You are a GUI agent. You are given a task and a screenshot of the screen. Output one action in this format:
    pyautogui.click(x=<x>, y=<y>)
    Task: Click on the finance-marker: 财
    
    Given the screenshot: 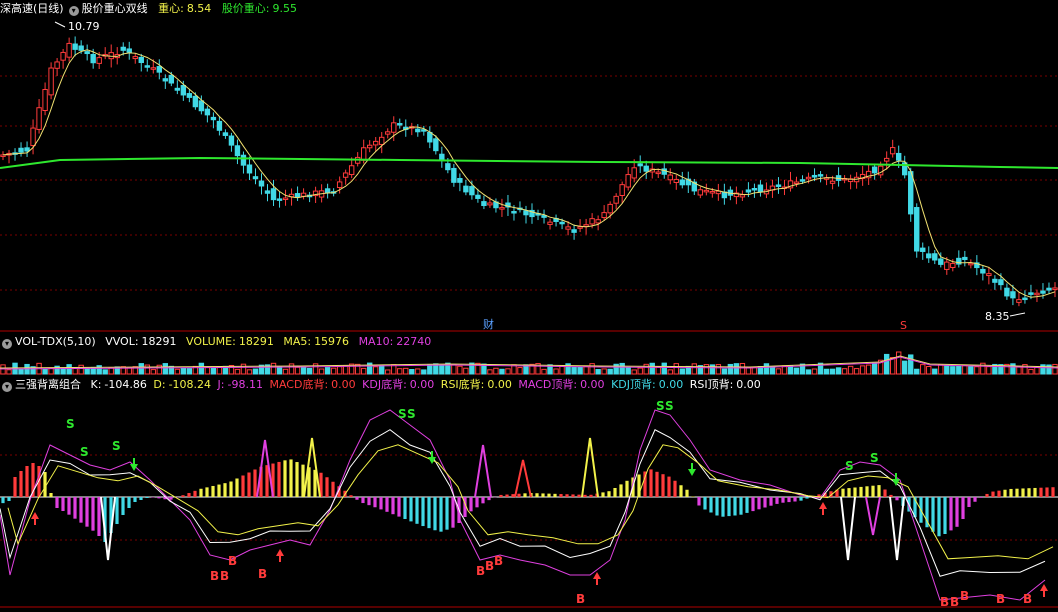 What is the action you would take?
    pyautogui.click(x=488, y=324)
    